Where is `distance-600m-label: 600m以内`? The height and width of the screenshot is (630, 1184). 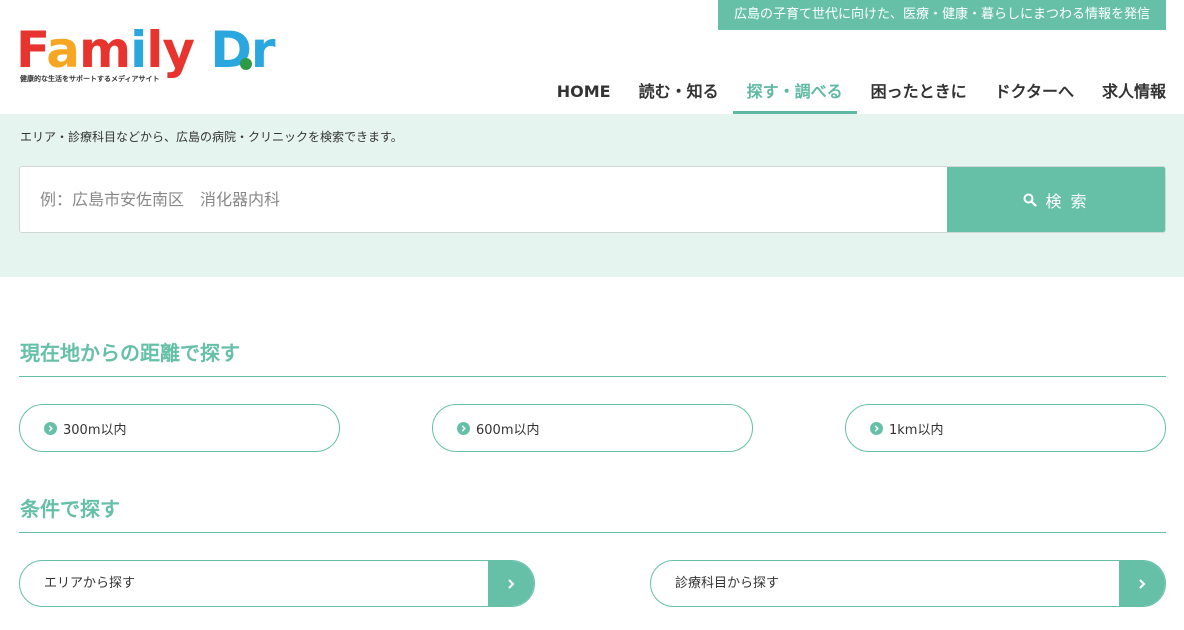
distance-600m-label: 600m以内 is located at coordinates (508, 430).